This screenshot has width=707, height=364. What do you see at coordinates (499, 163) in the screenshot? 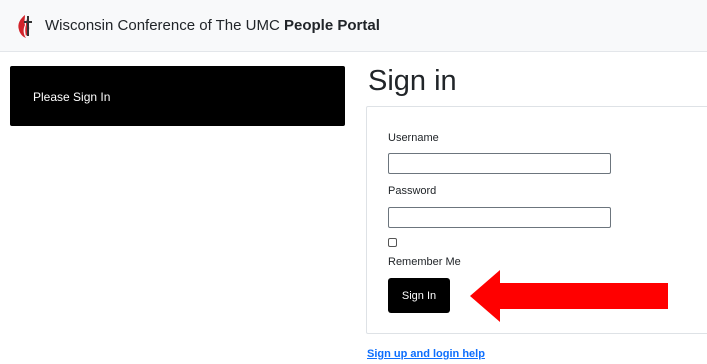
I see `username-input` at bounding box center [499, 163].